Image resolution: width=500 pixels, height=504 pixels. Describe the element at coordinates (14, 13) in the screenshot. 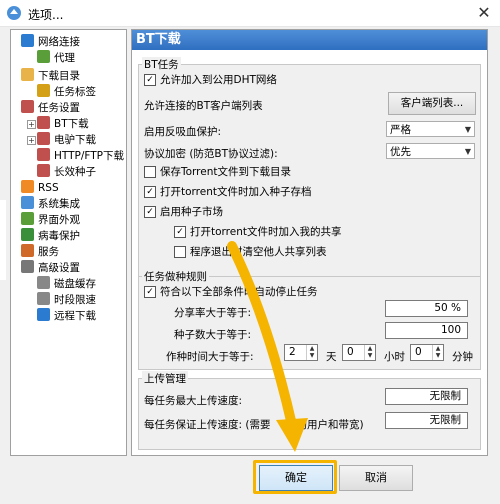

I see `app-icon` at that location.